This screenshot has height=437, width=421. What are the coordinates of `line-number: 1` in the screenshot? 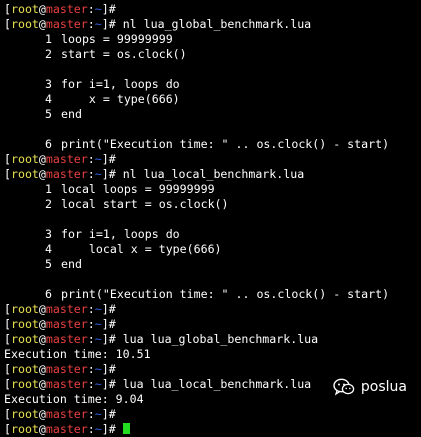 It's located at (48, 189).